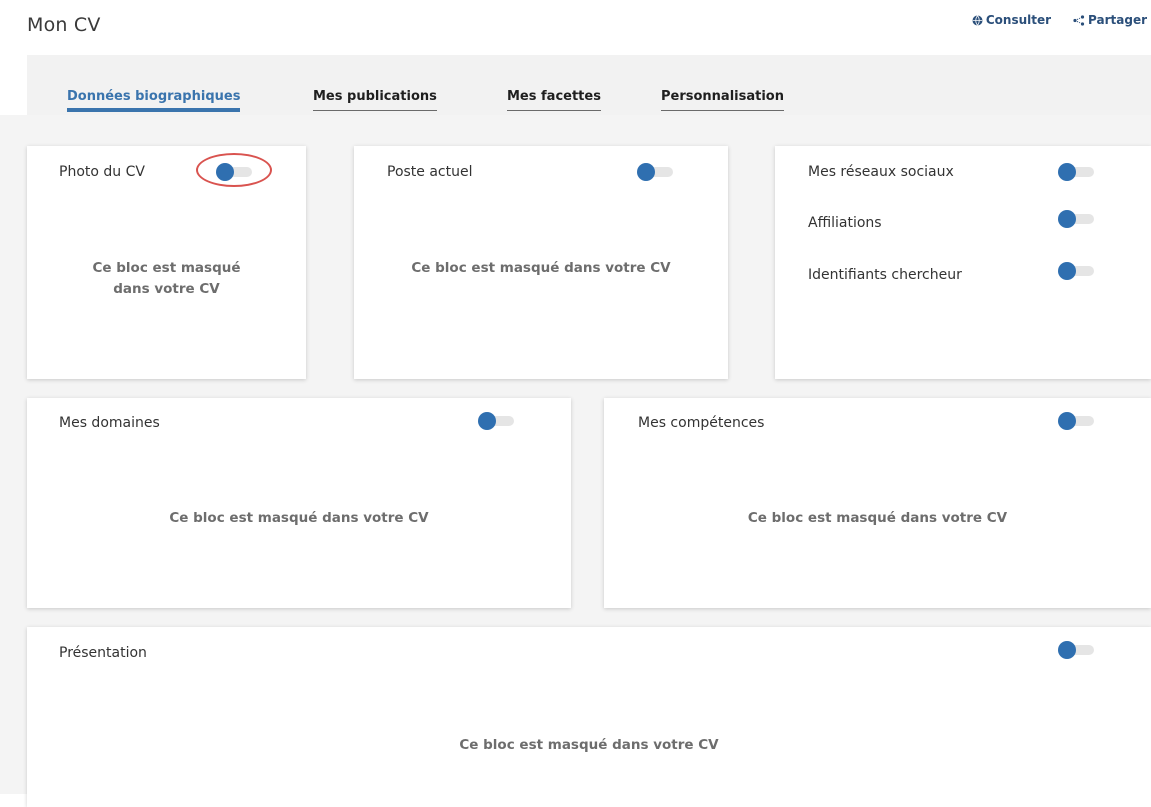 This screenshot has width=1151, height=807. Describe the element at coordinates (154, 100) in the screenshot. I see `tab-biographical-data: Données biographiques` at that location.